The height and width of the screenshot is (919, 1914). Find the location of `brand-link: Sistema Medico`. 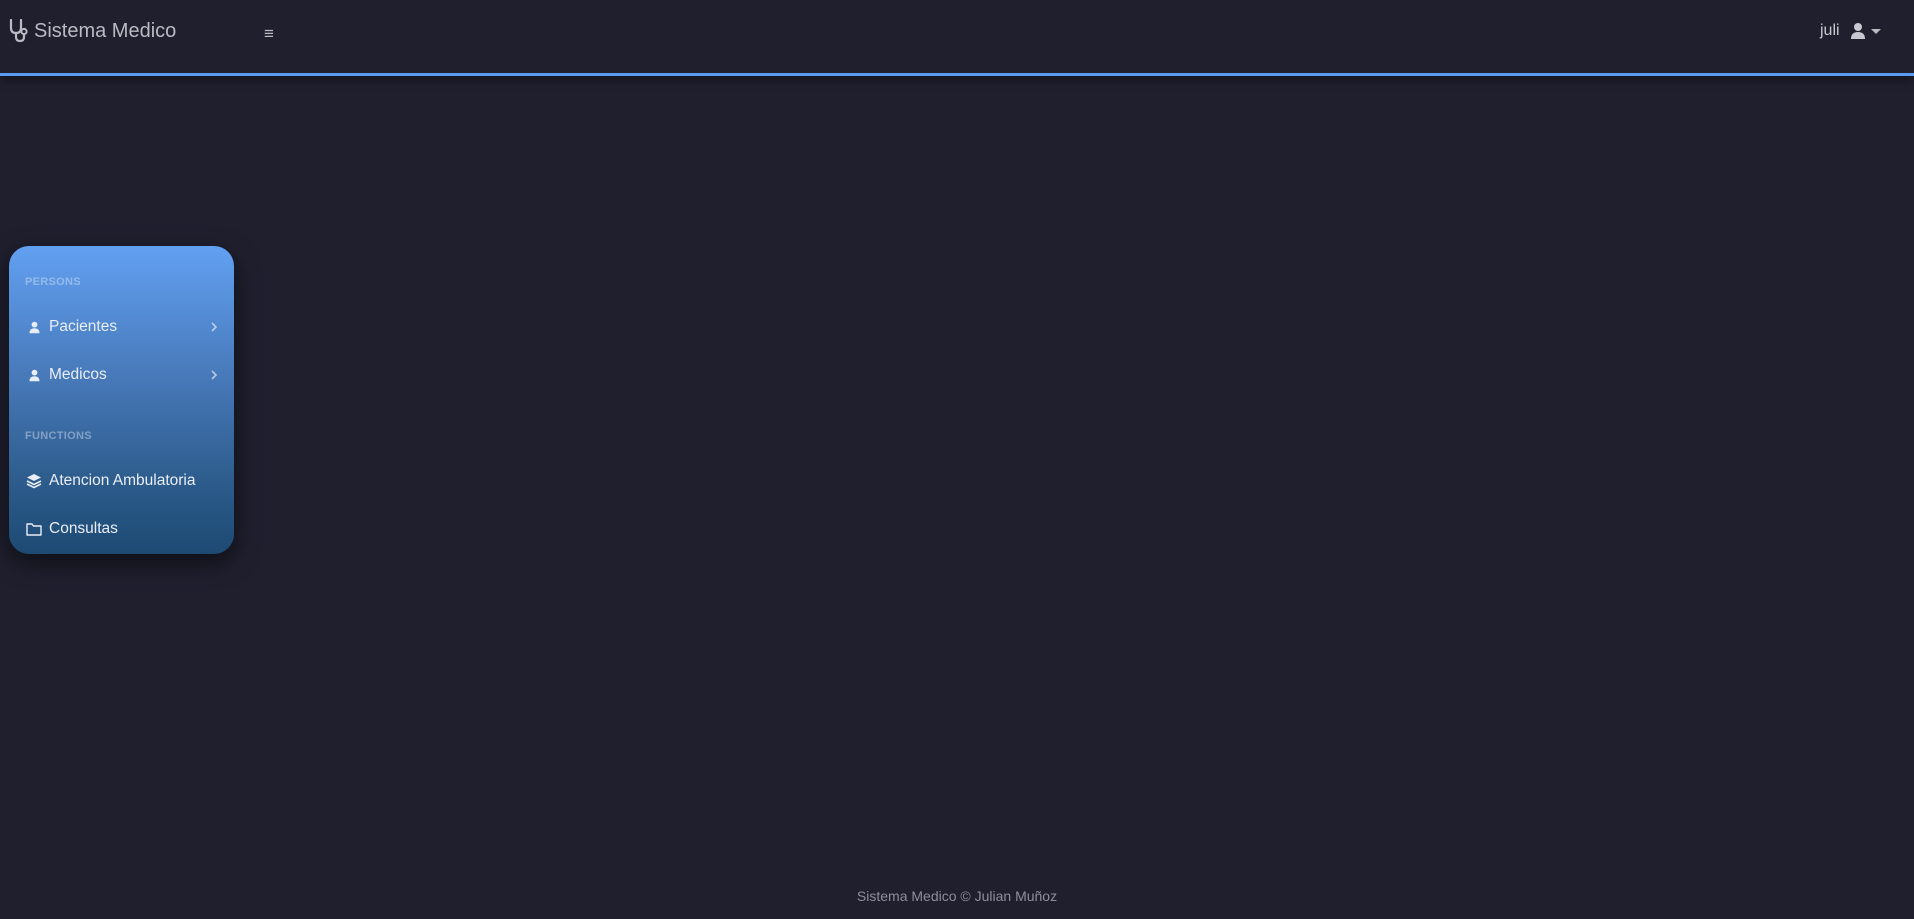

brand-link: Sistema Medico is located at coordinates (92, 31).